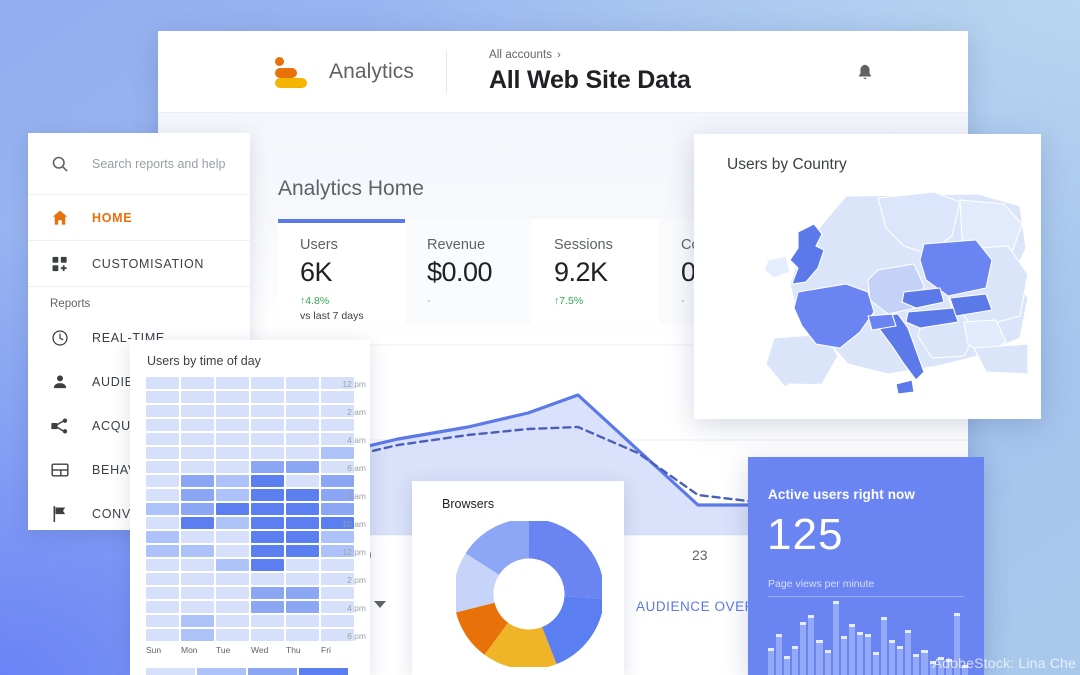 This screenshot has height=675, width=1080. What do you see at coordinates (865, 73) in the screenshot?
I see `bell-icon` at bounding box center [865, 73].